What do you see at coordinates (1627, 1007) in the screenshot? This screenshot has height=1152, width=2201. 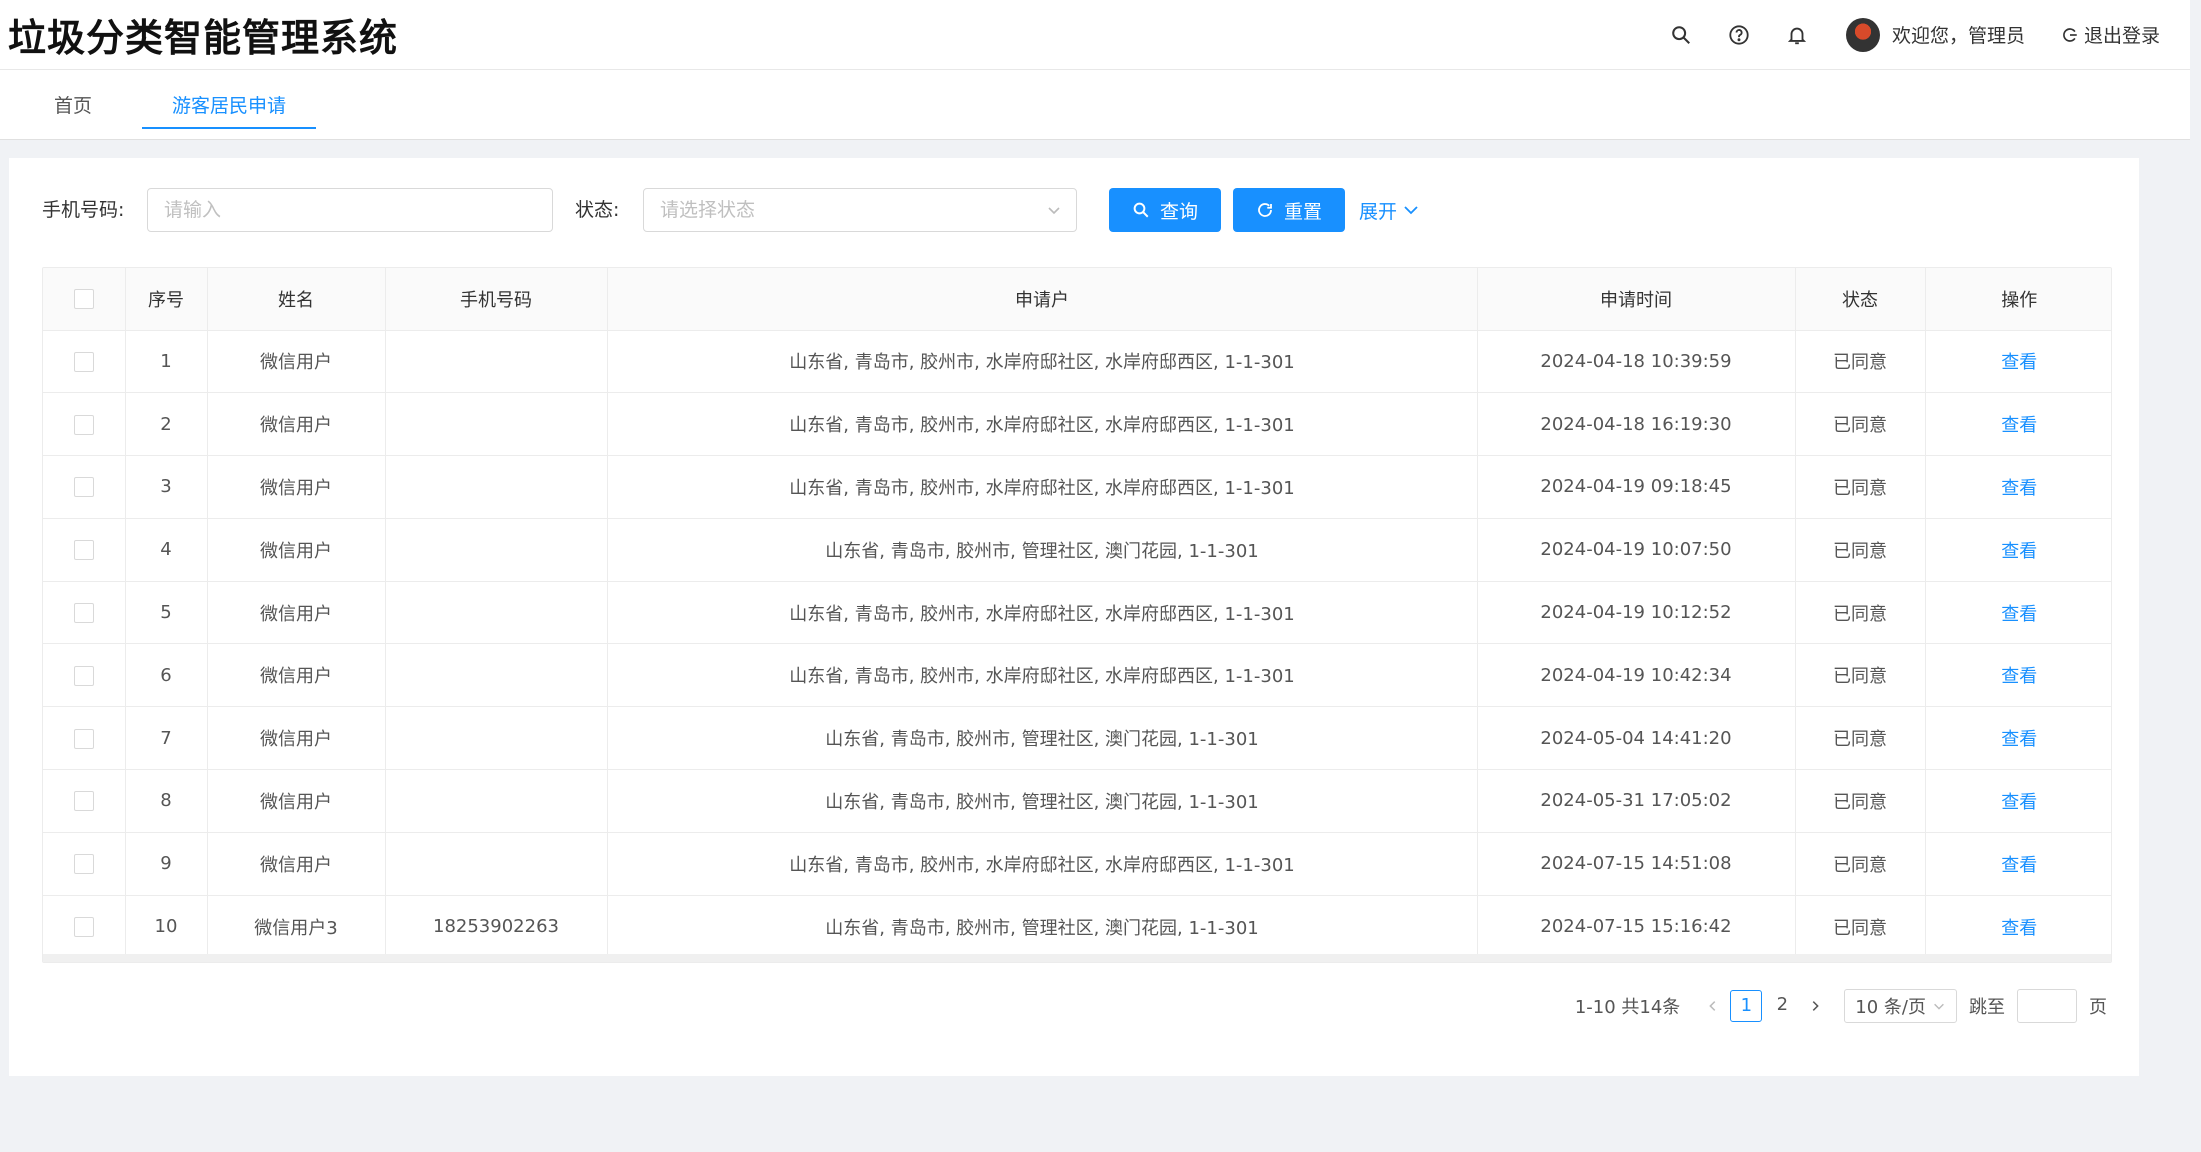 I see `pagination-total: 1-10 共14条` at bounding box center [1627, 1007].